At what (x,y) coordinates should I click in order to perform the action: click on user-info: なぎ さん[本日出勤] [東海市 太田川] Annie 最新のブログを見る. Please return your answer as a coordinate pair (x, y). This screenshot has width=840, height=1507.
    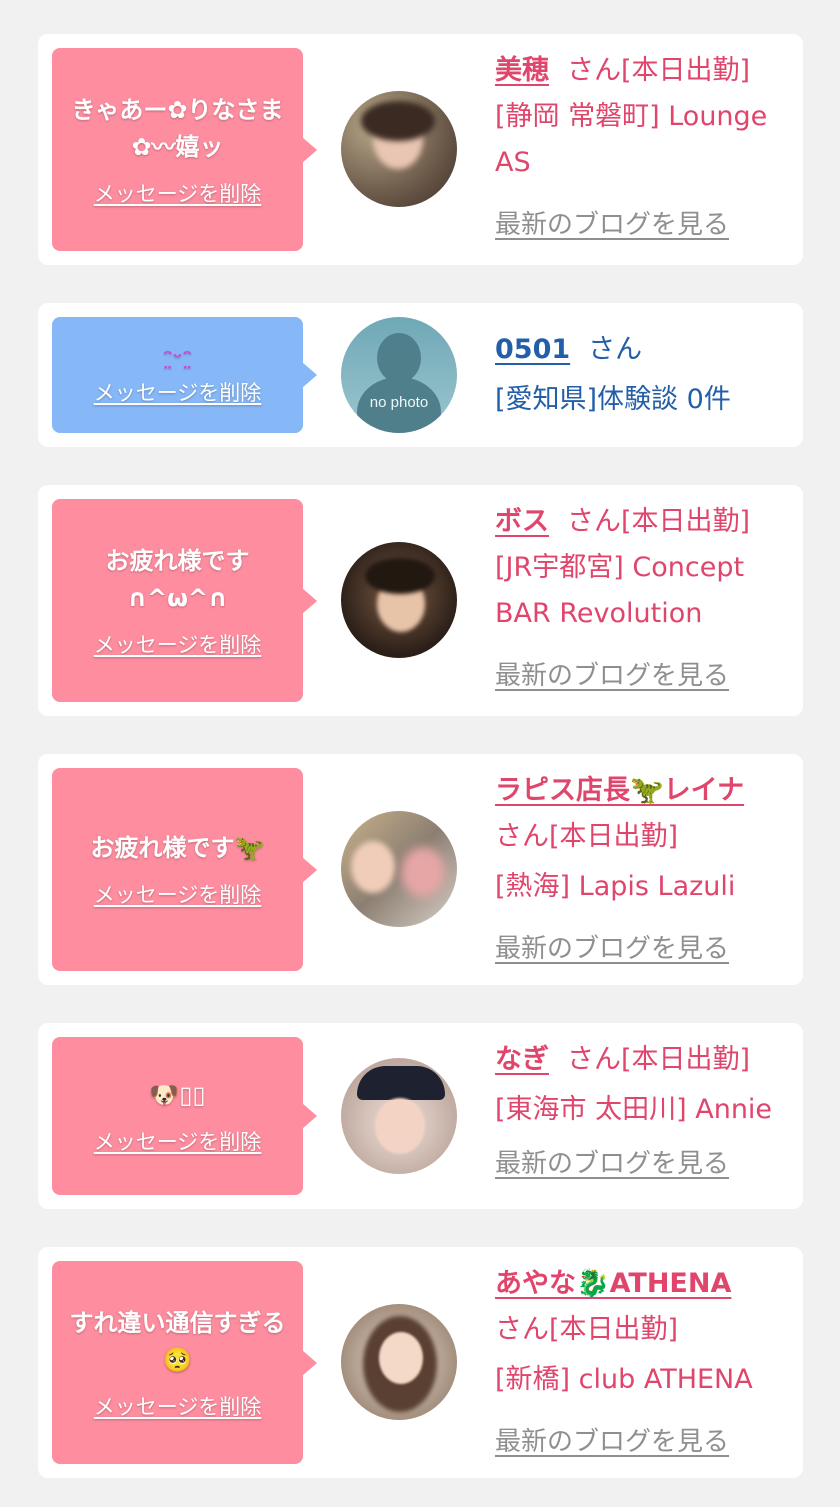
    Looking at the image, I should click on (645, 1112).